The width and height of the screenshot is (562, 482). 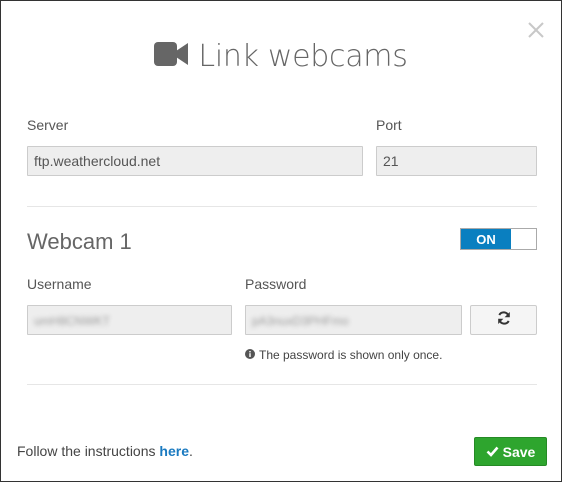 What do you see at coordinates (389, 125) in the screenshot?
I see `port-label: Port` at bounding box center [389, 125].